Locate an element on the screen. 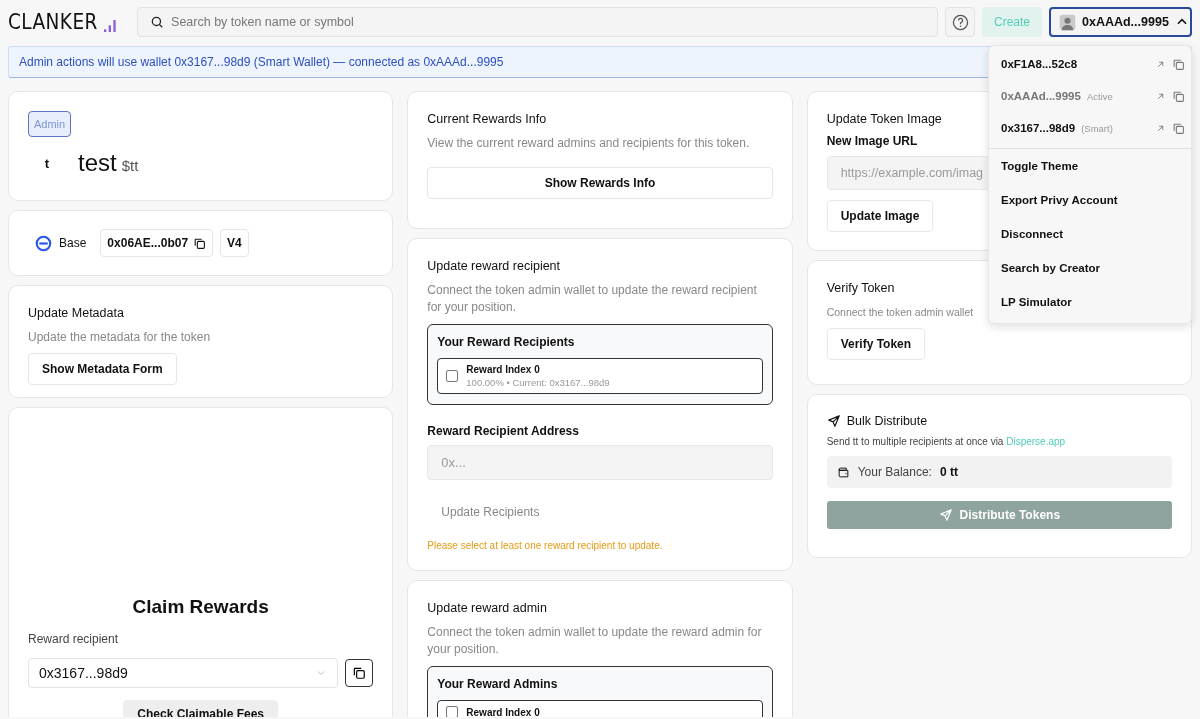 Image resolution: width=1200 pixels, height=719 pixels. token-name: test is located at coordinates (97, 163).